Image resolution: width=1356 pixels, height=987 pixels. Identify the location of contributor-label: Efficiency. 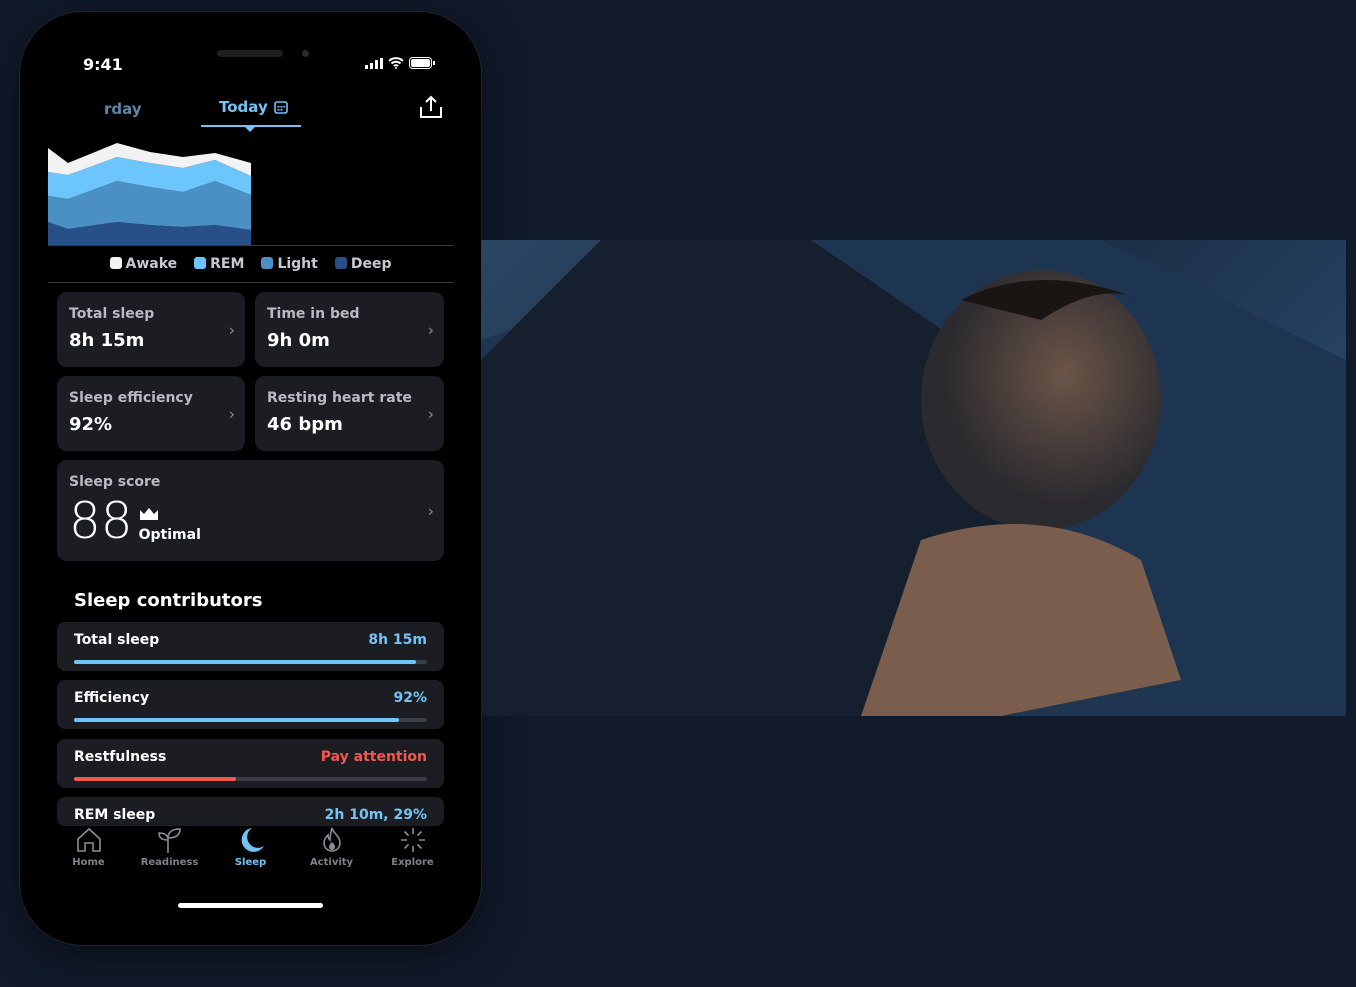
(112, 698).